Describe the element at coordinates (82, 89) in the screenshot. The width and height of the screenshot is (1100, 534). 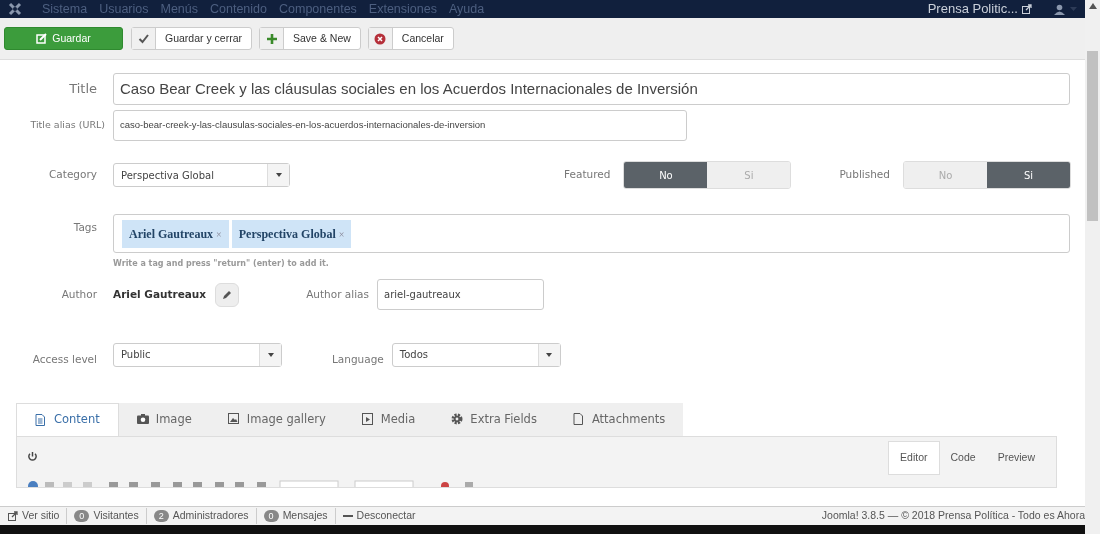
I see `field-label: Title` at that location.